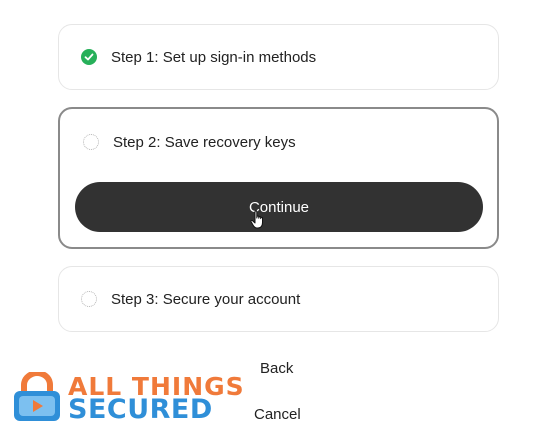 This screenshot has height=431, width=550. I want to click on step-3-card: Step 3: Secure your account, so click(278, 299).